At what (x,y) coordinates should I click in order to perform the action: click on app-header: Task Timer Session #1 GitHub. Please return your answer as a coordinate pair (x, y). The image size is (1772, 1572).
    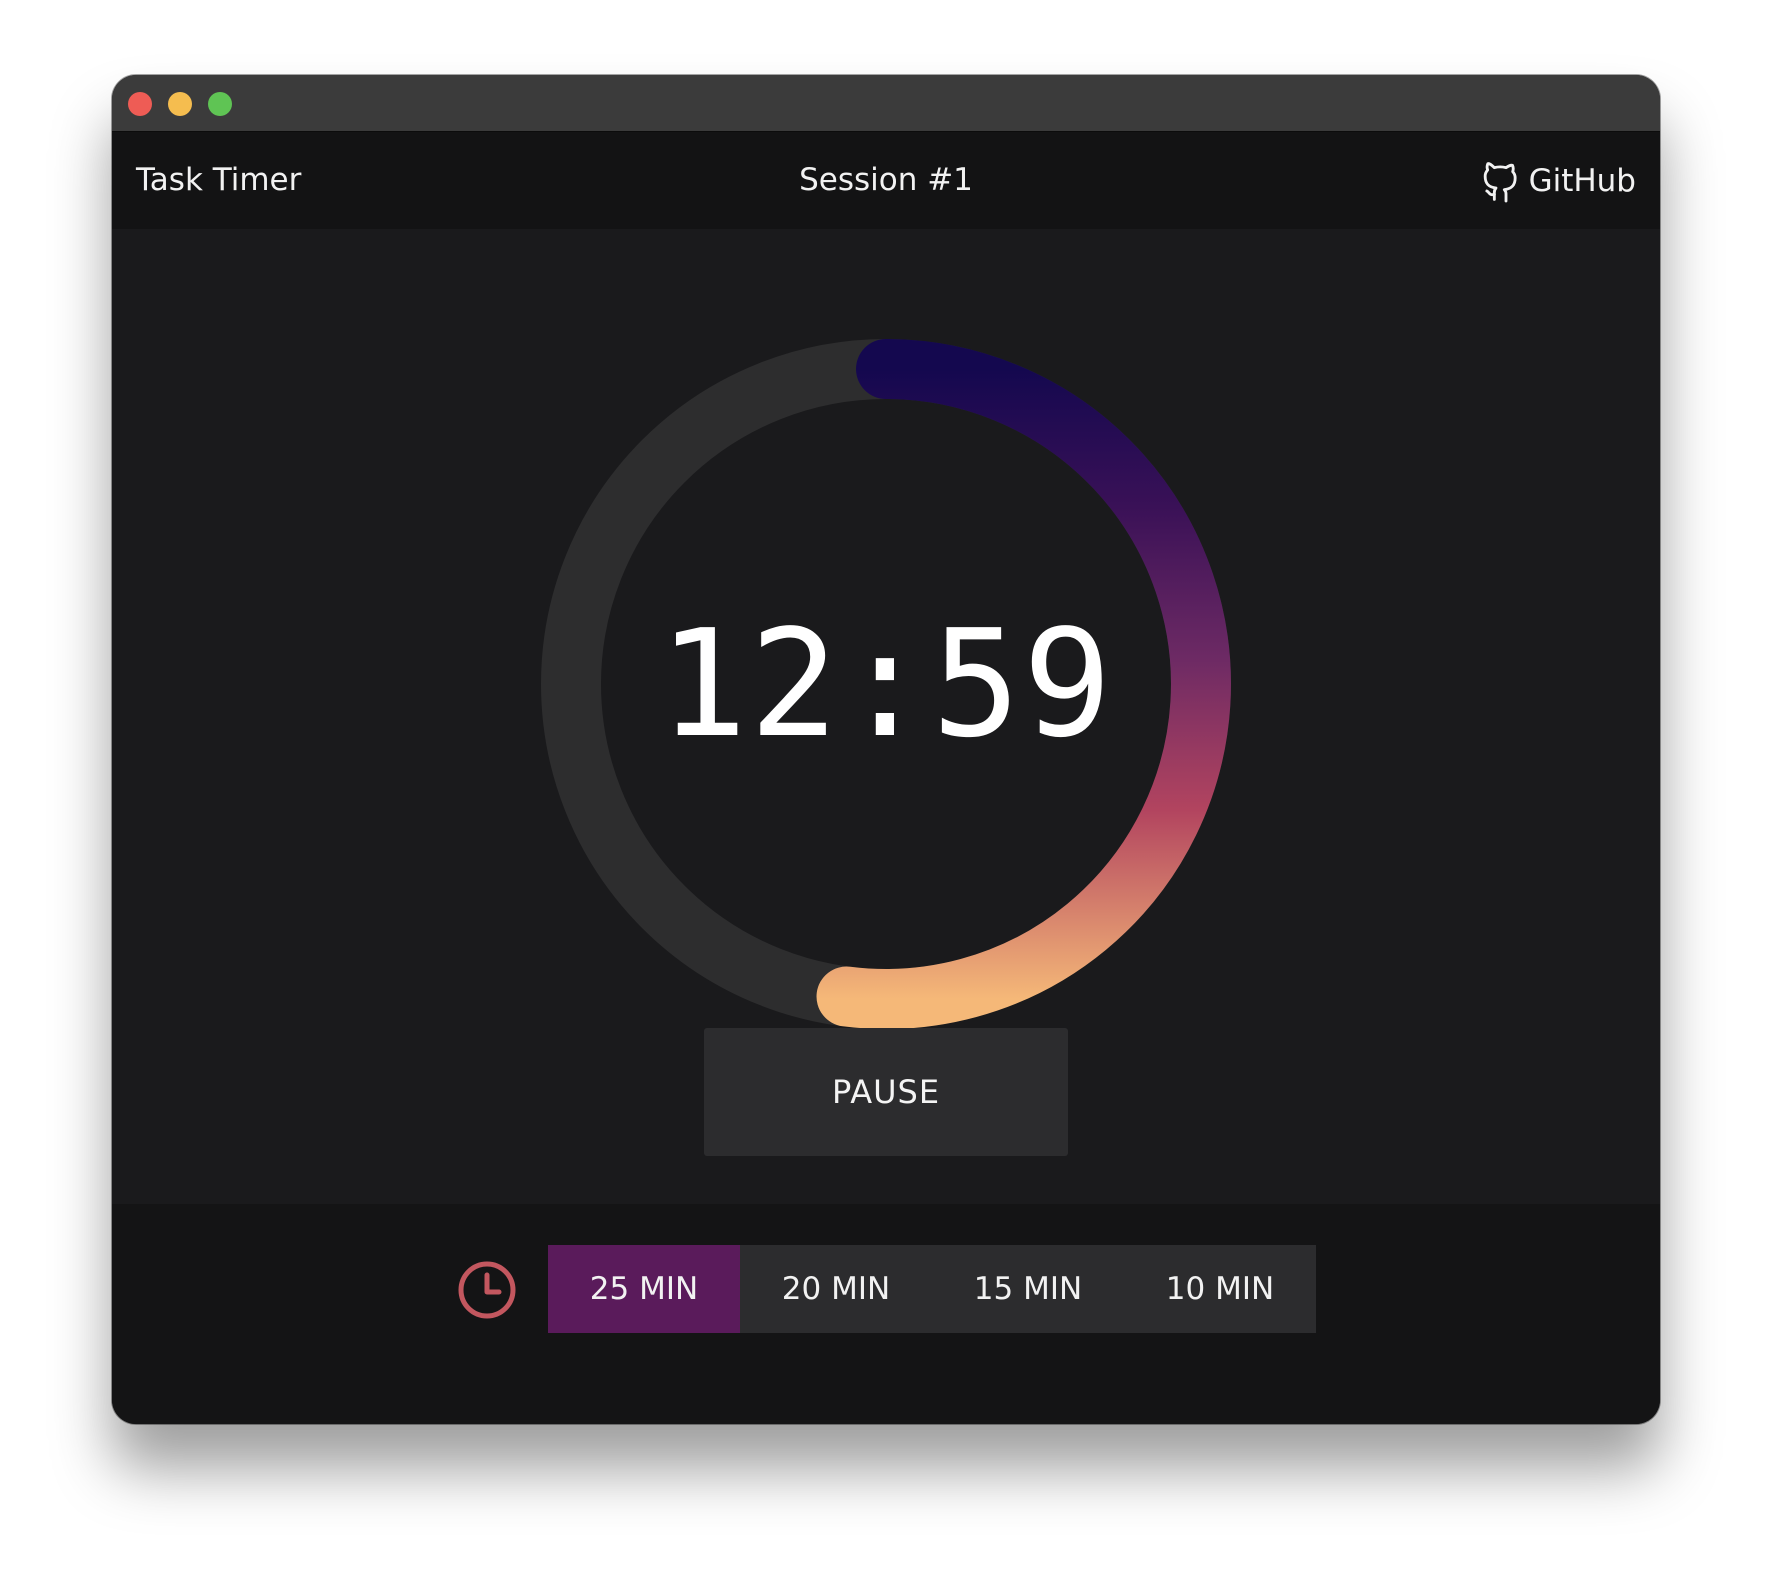
    Looking at the image, I should click on (886, 180).